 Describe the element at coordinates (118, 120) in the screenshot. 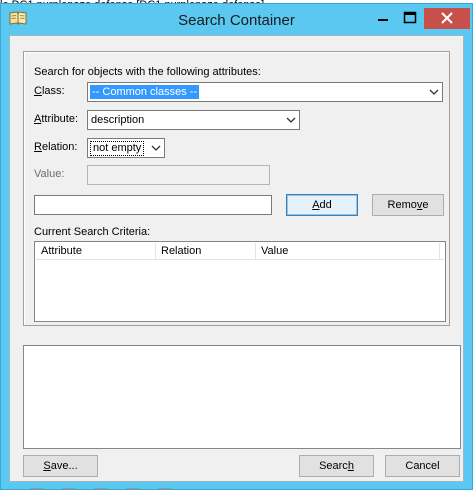

I see `attribute-dropdown-value: description` at that location.